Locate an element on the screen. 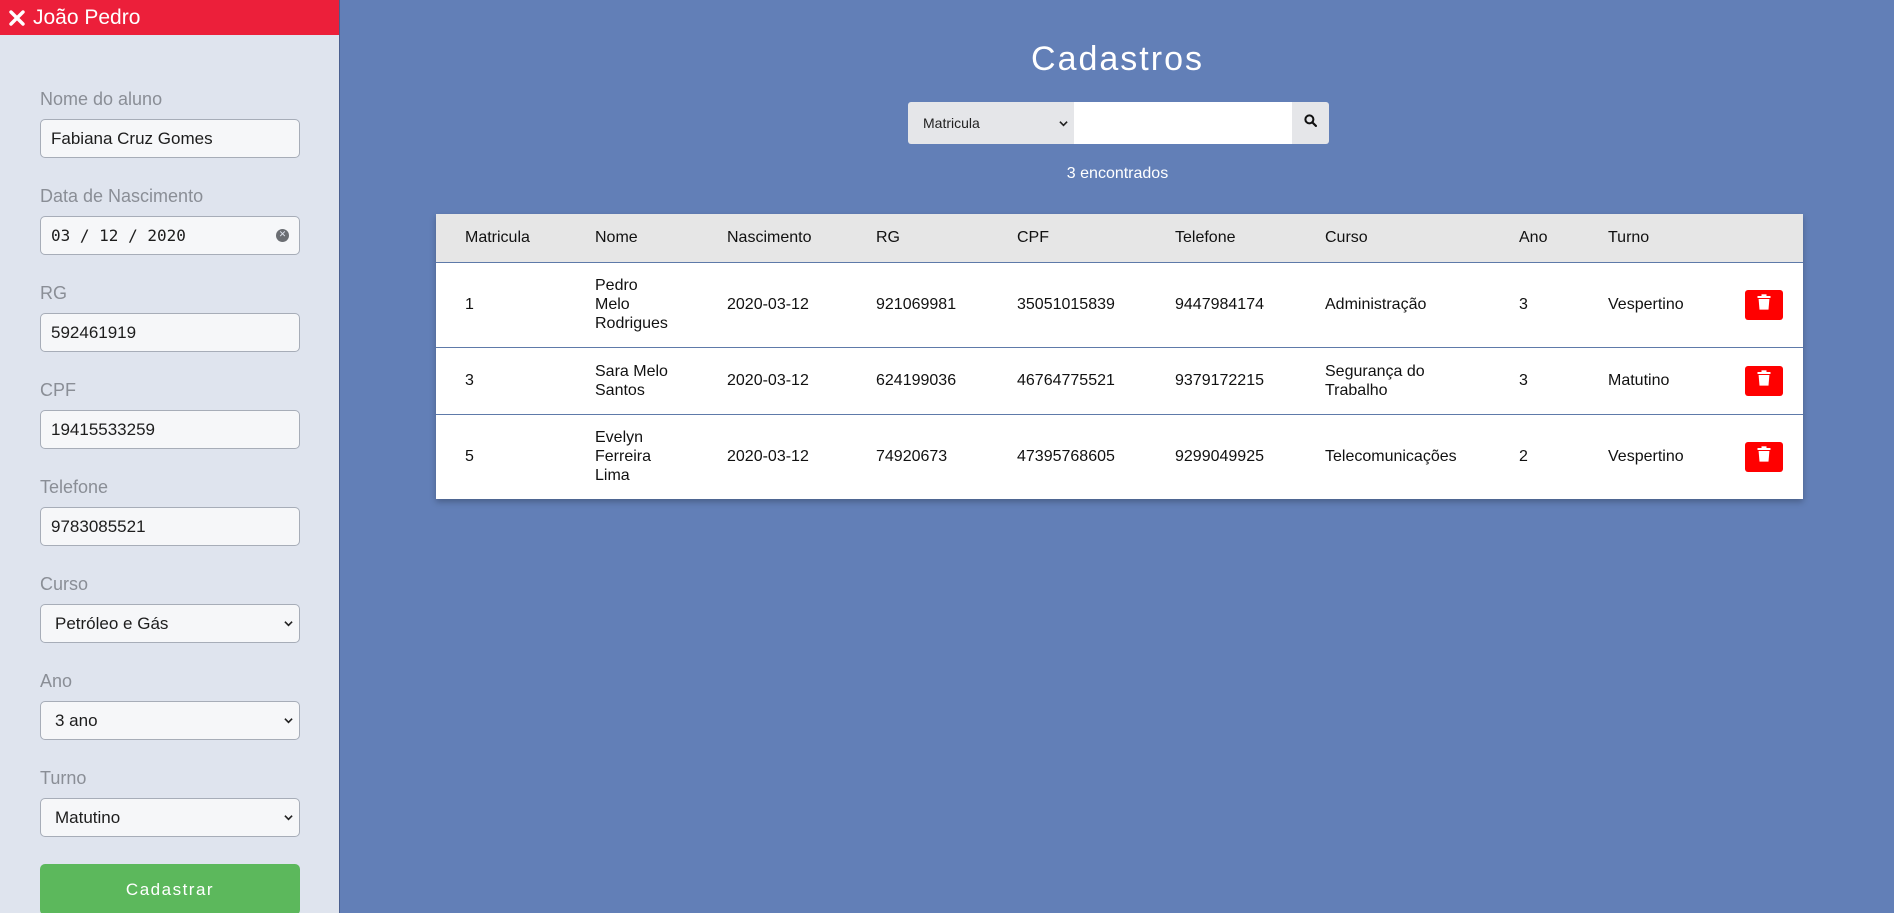 Image resolution: width=1894 pixels, height=913 pixels. col-curso: Curso is located at coordinates (1346, 237).